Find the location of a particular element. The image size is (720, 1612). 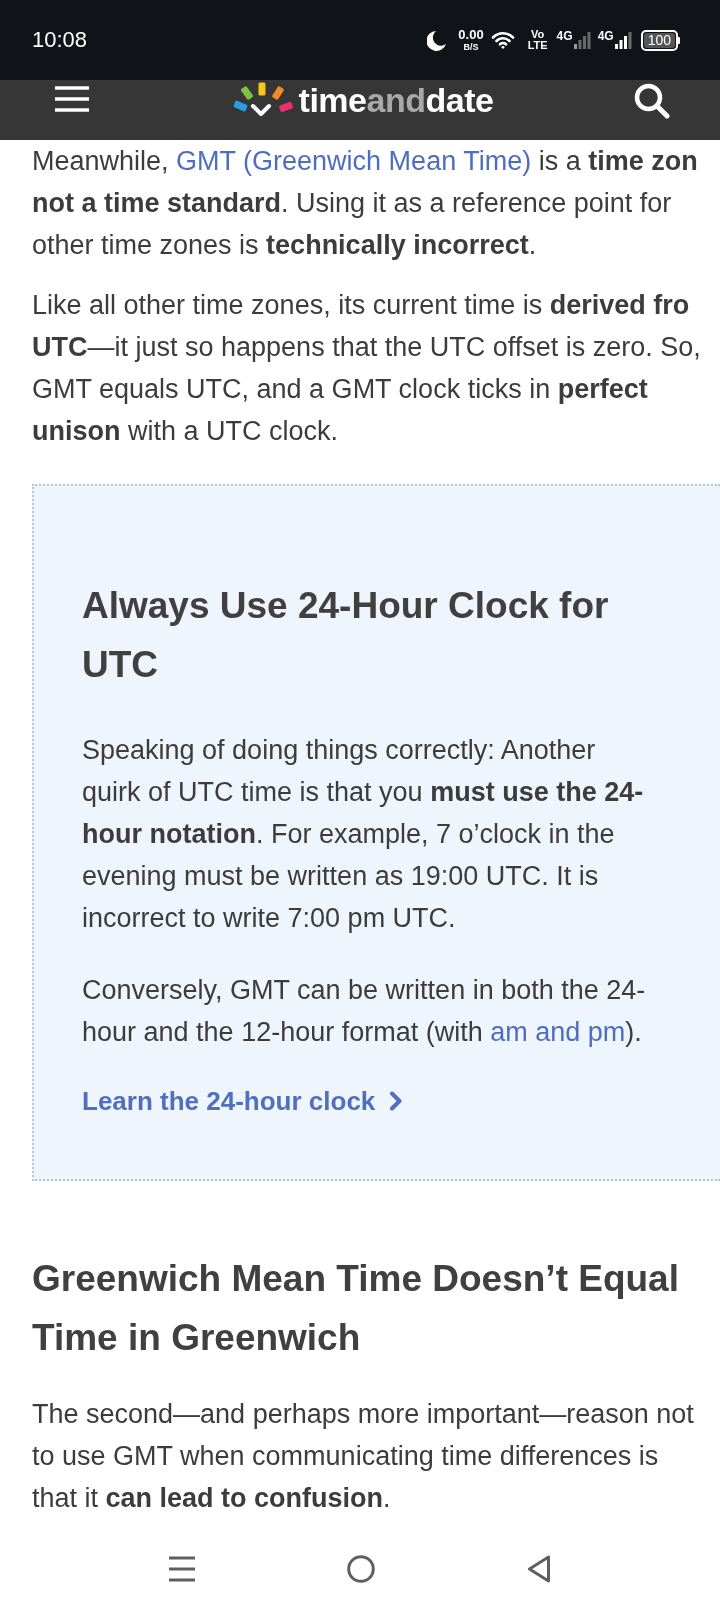

paragraph: Speaking of doing things correctly: Another quirk of UTC time is that you must use the 24-hour notation. For example, 7 o’clock in the evening must be written as 19:00 UTC. It is incorrect to write 7:00 pm UTC. is located at coordinates (363, 834).